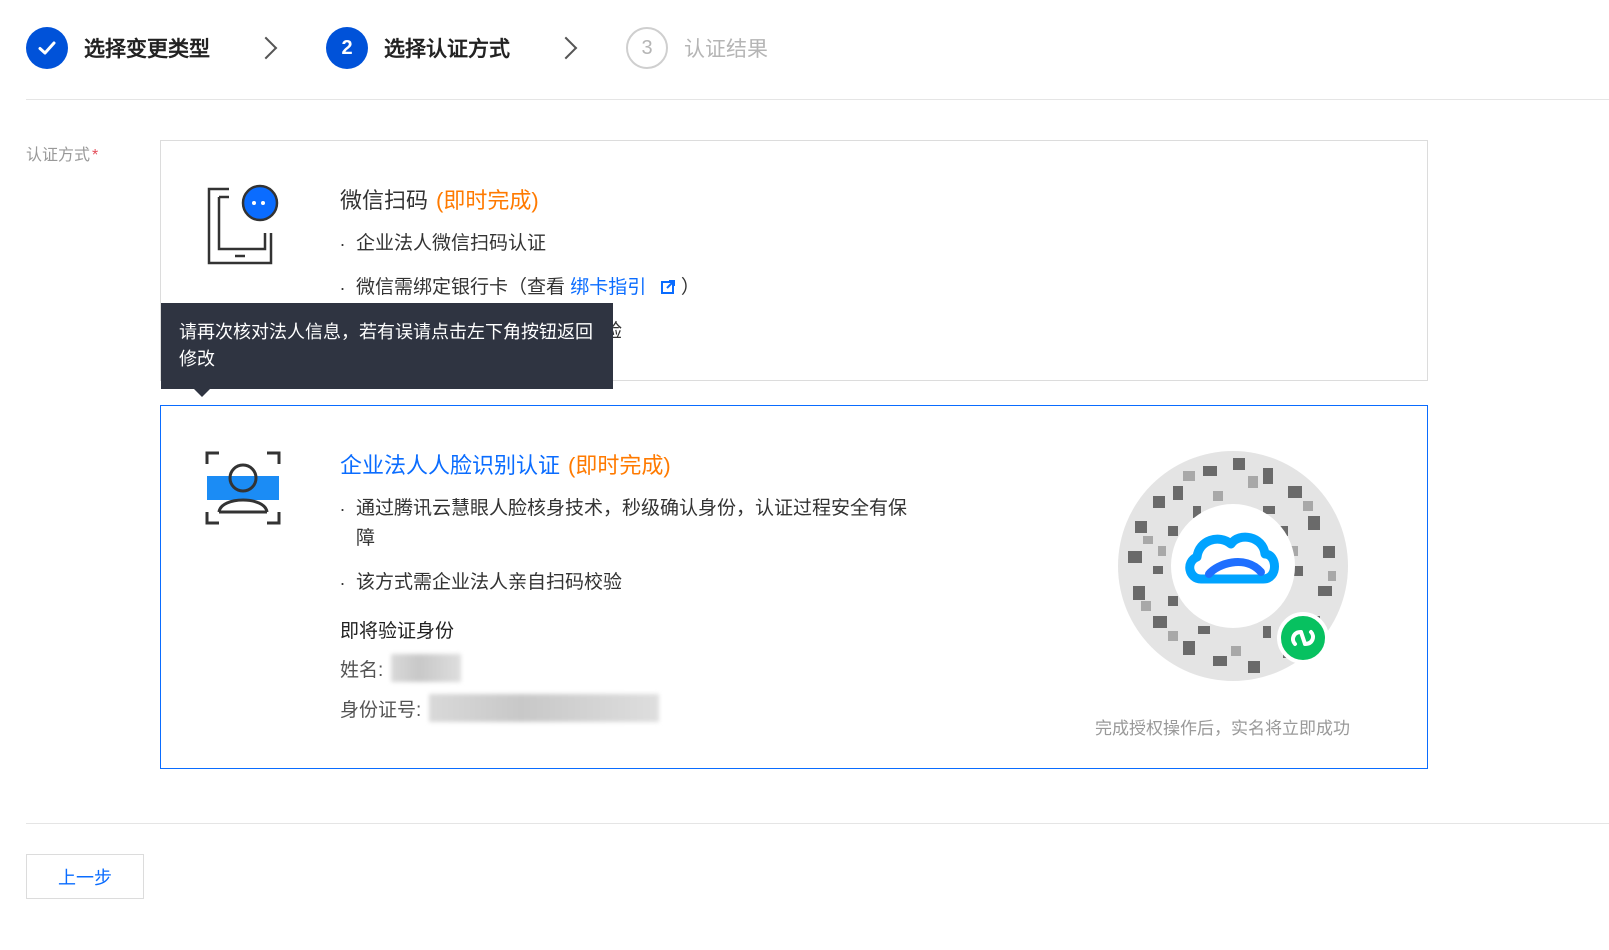  I want to click on bullet-item: 通过腾讯云慧眼人脸核身技术，秒级确认身份，认证过程安全有保障, so click(625, 522).